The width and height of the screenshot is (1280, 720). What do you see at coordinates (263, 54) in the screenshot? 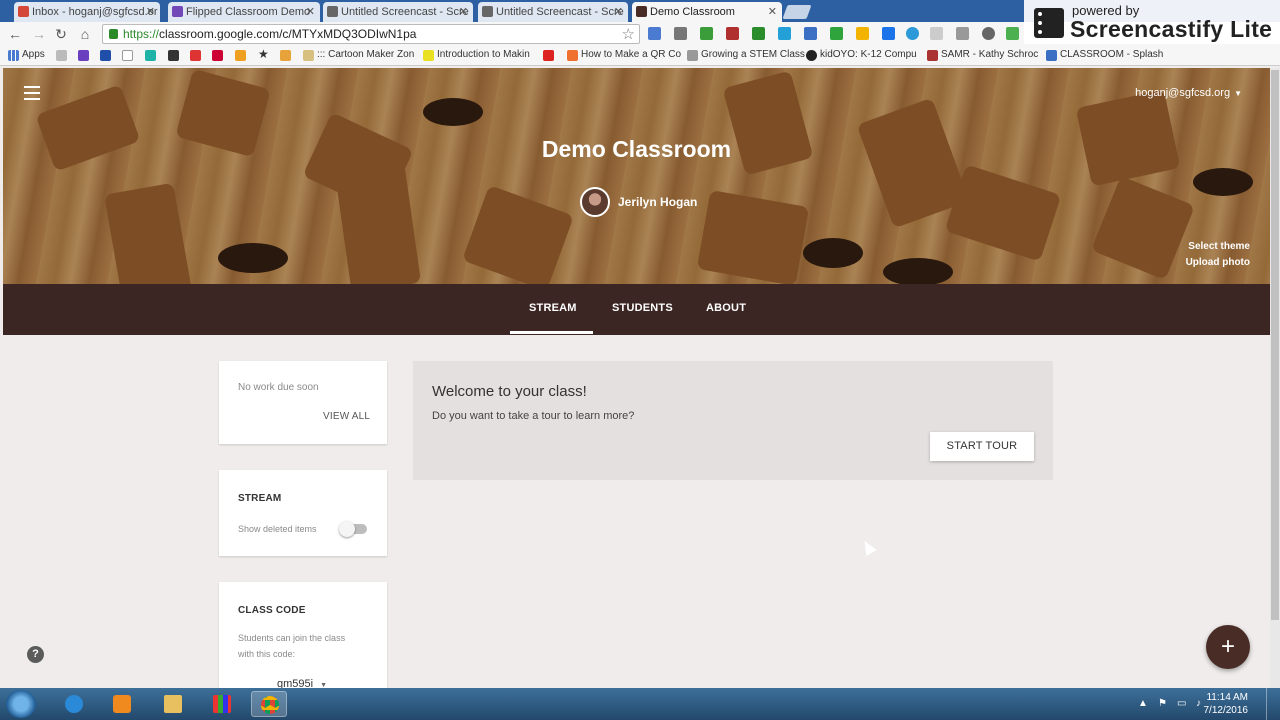
I see `star-bookmark-icon: ★` at bounding box center [263, 54].